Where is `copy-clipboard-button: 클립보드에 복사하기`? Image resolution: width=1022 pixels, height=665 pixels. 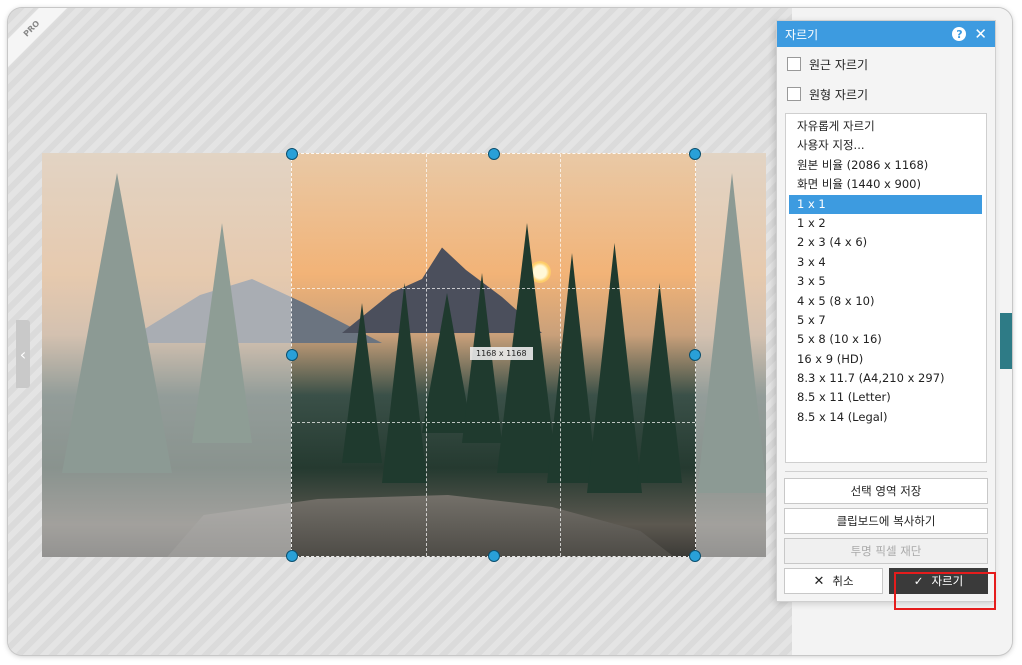
copy-clipboard-button: 클립보드에 복사하기 is located at coordinates (886, 521).